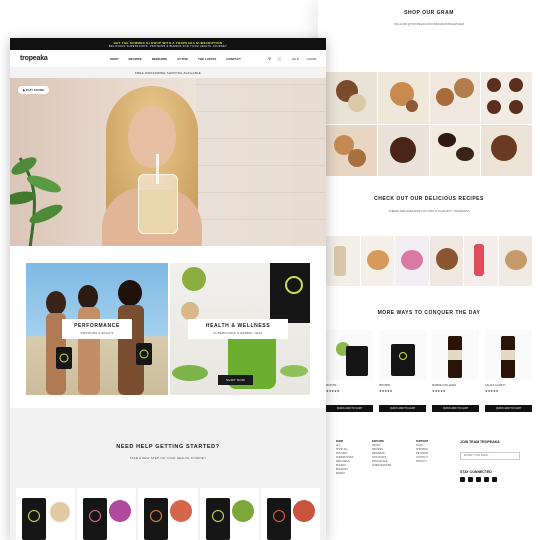 This screenshot has height=540, width=540. Describe the element at coordinates (378, 453) in the screenshot. I see `footer-link: REWARDS` at that location.